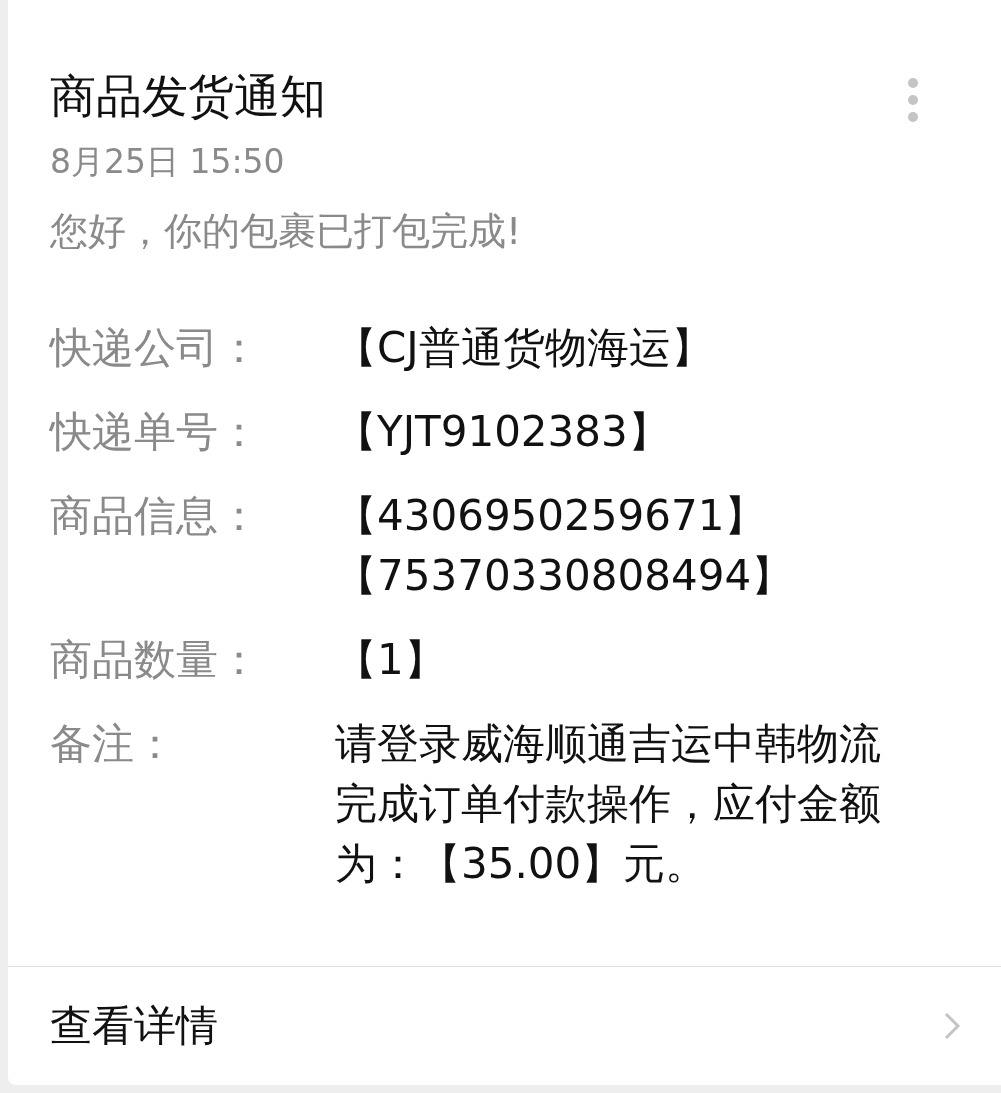  I want to click on field-value: 【75370330808494】, so click(565, 576).